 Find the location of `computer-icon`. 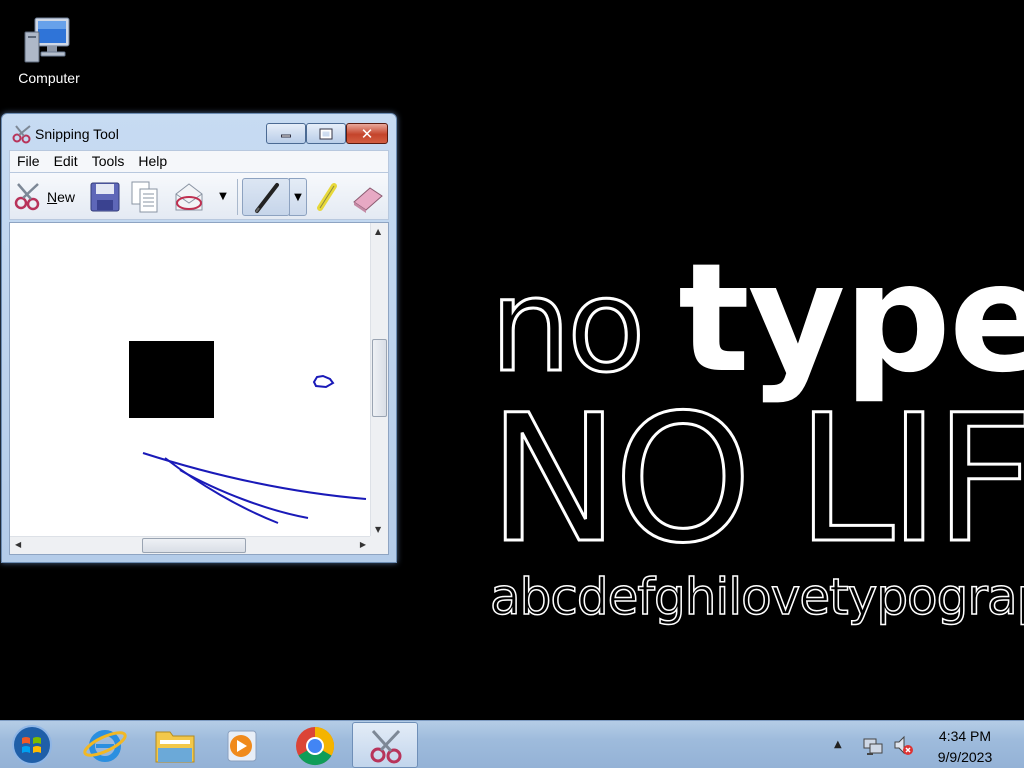

computer-icon is located at coordinates (49, 40).